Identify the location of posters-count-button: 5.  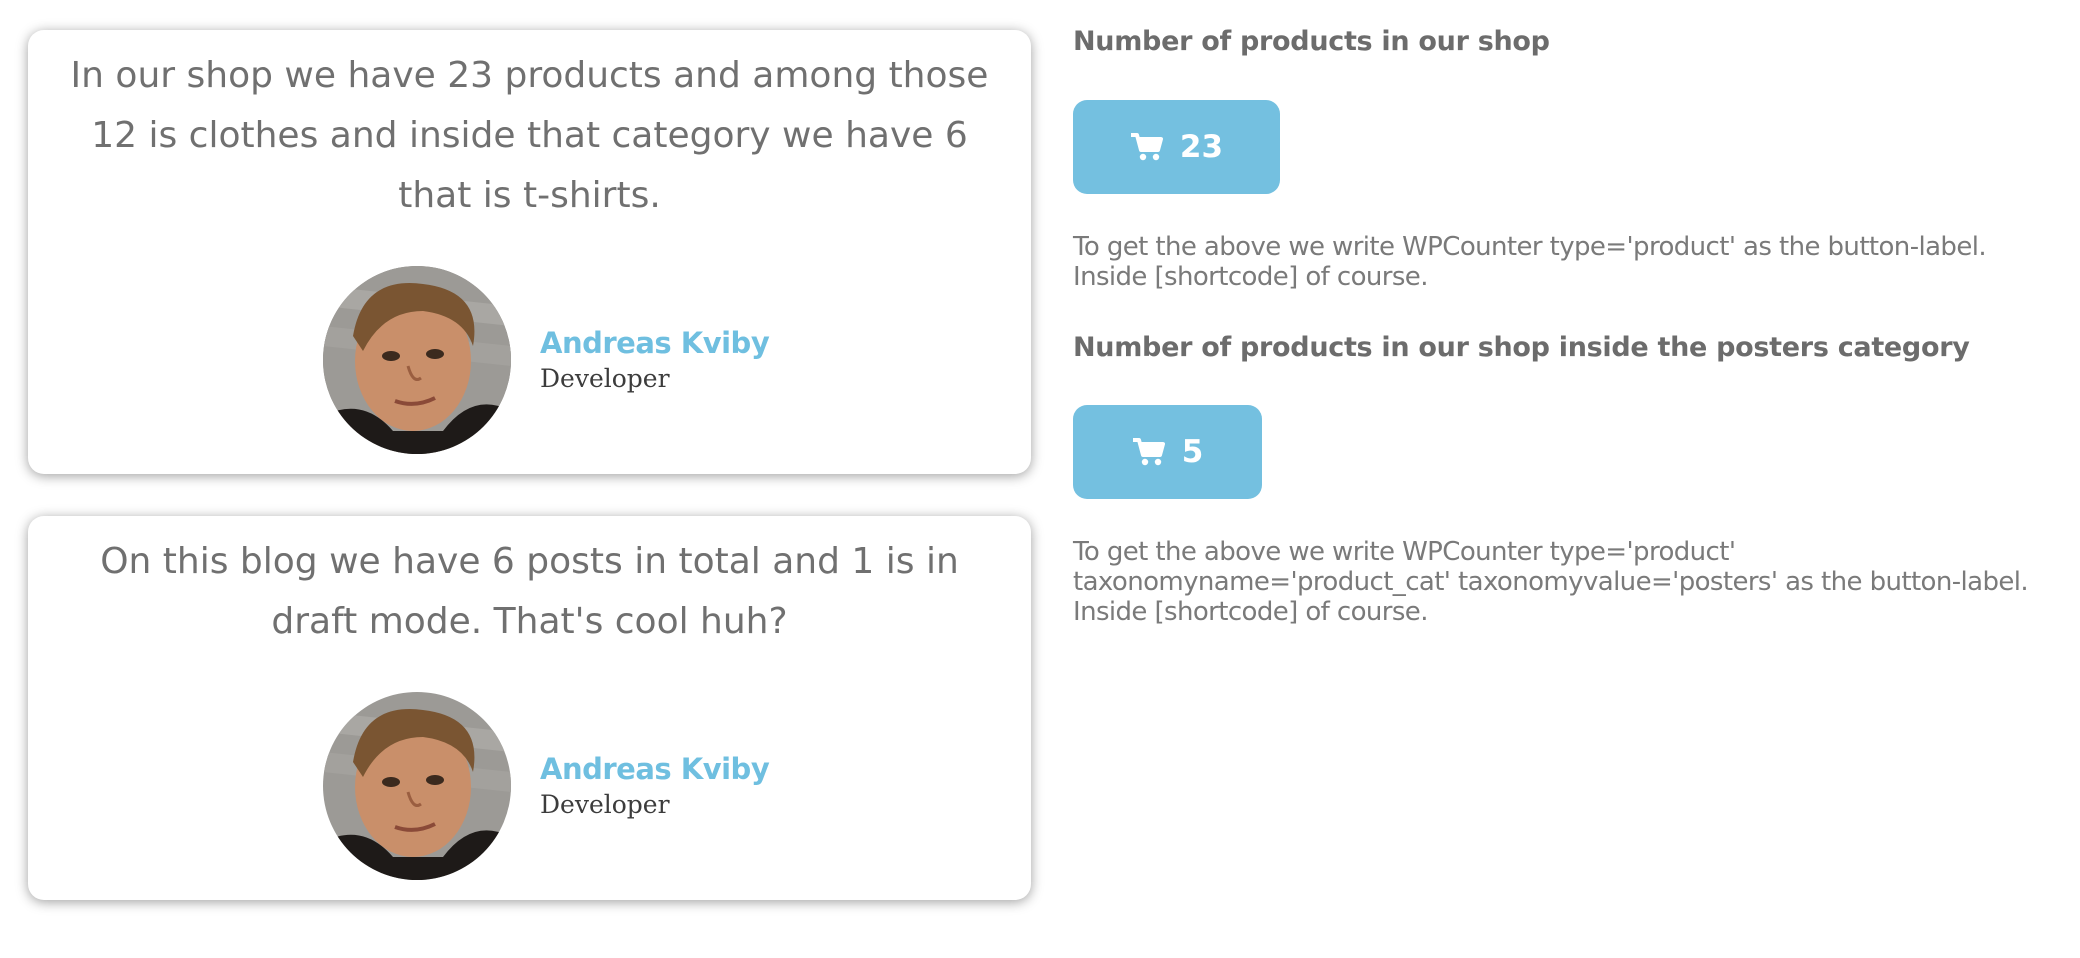
(1167, 452).